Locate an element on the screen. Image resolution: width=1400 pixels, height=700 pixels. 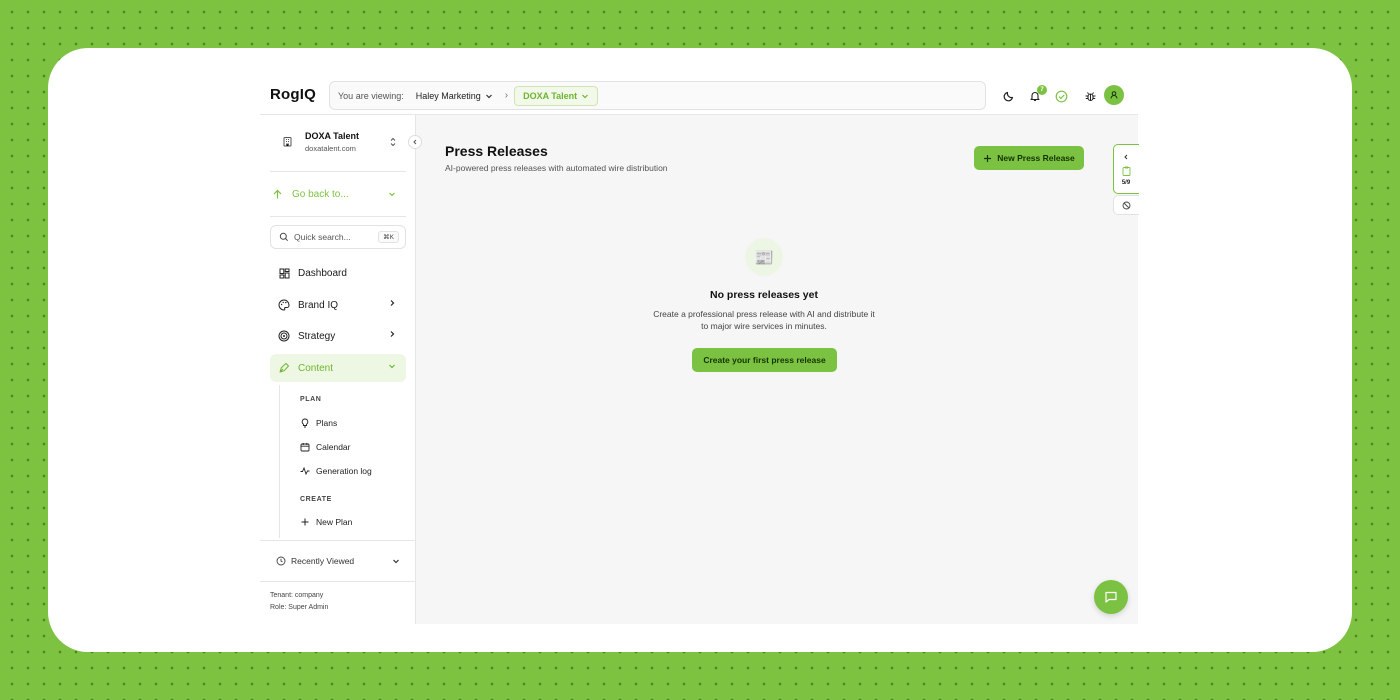
nav-item-content: Content is located at coordinates (338, 368).